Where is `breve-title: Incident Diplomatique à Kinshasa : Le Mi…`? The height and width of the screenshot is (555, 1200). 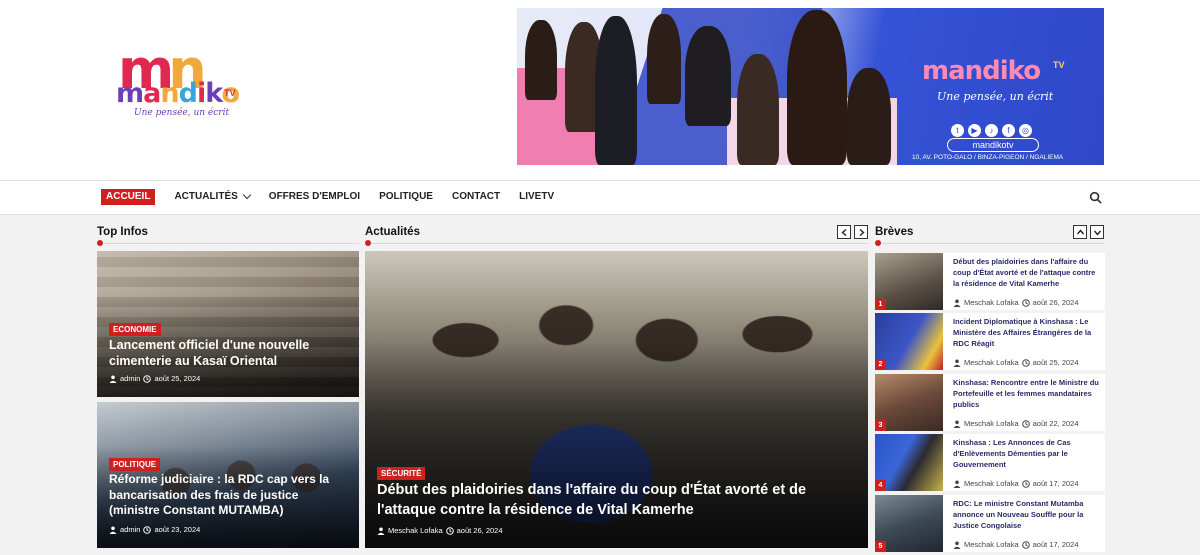 breve-title: Incident Diplomatique à Kinshasa : Le Mi… is located at coordinates (1028, 333).